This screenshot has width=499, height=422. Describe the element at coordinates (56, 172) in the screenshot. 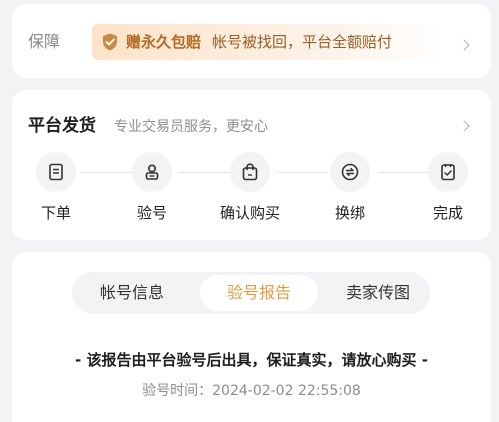

I see `order-document-icon` at that location.